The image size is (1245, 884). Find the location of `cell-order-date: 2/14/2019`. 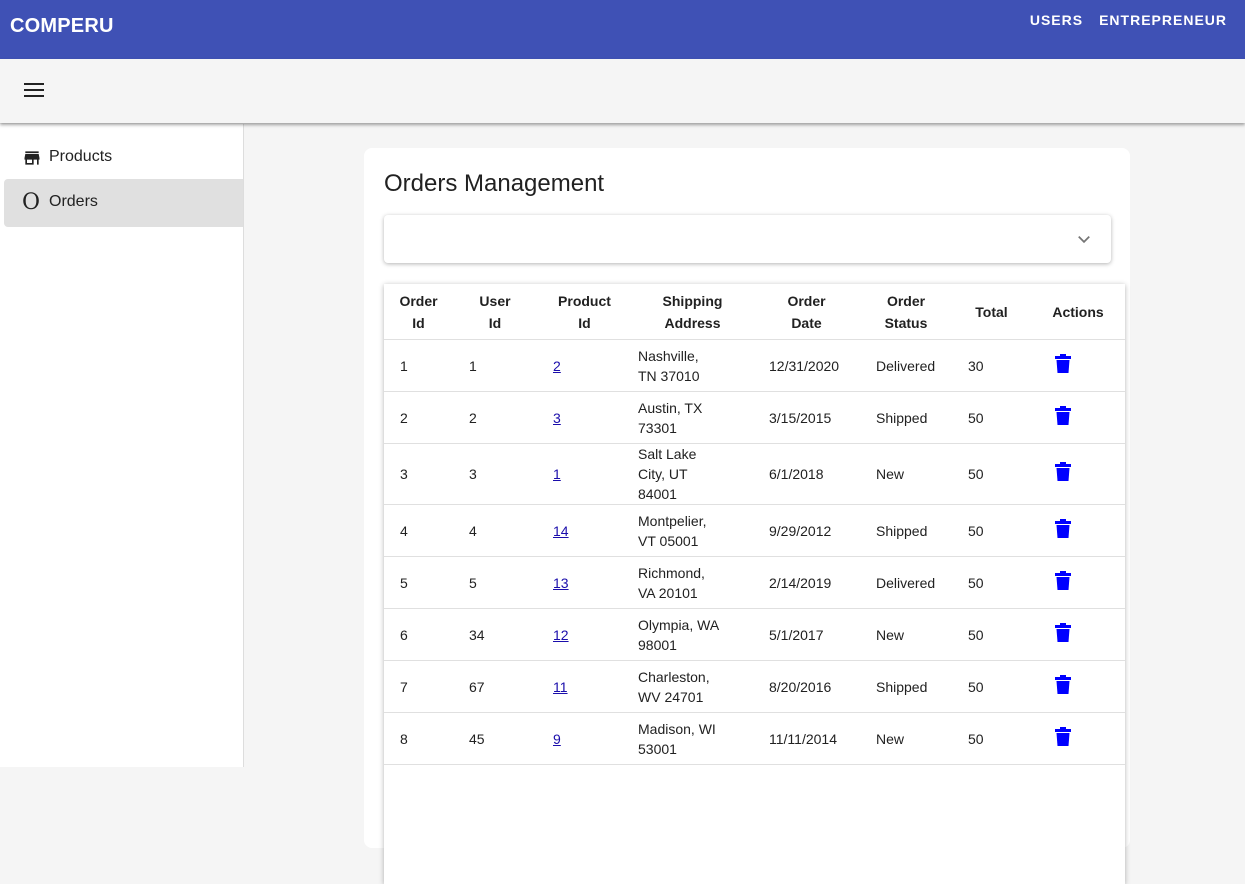

cell-order-date: 2/14/2019 is located at coordinates (806, 582).